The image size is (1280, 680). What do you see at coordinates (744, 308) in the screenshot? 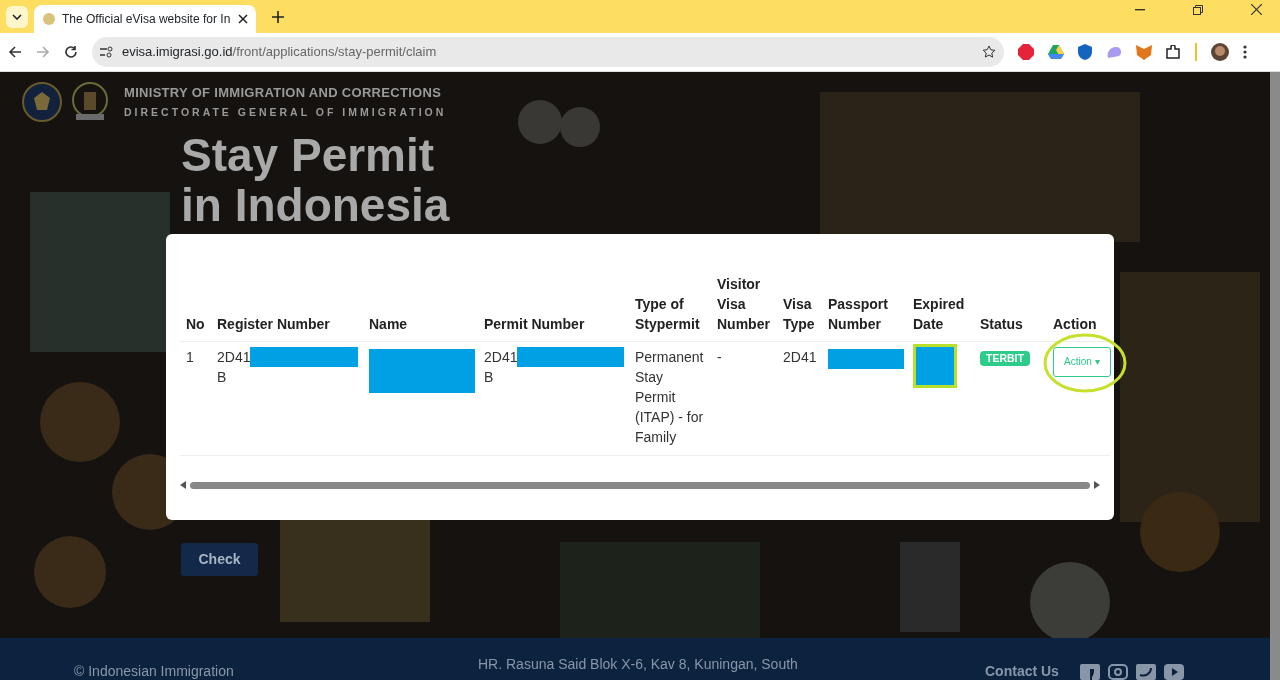
I see `column-header: Visitor Visa Number` at bounding box center [744, 308].